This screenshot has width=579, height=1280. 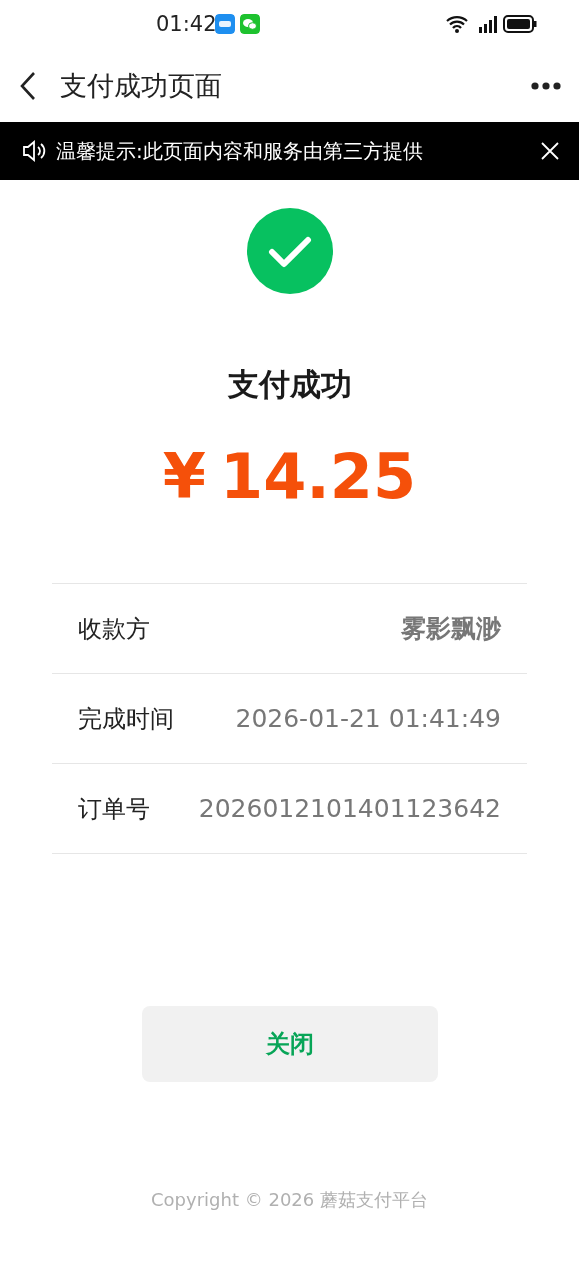 What do you see at coordinates (141, 86) in the screenshot?
I see `page-title: 支付成功页面` at bounding box center [141, 86].